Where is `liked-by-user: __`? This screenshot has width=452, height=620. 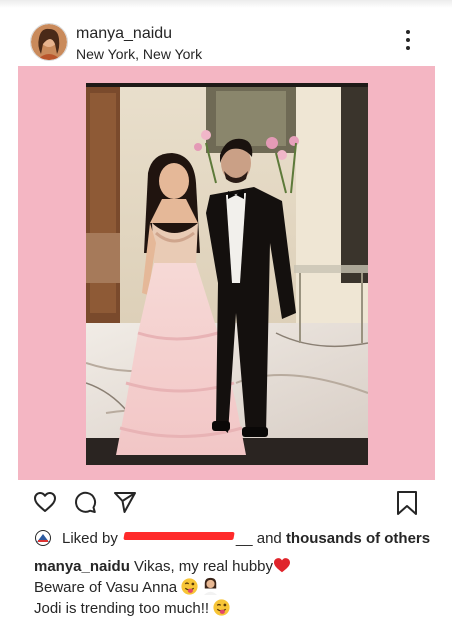
liked-by-user: __ is located at coordinates (244, 538).